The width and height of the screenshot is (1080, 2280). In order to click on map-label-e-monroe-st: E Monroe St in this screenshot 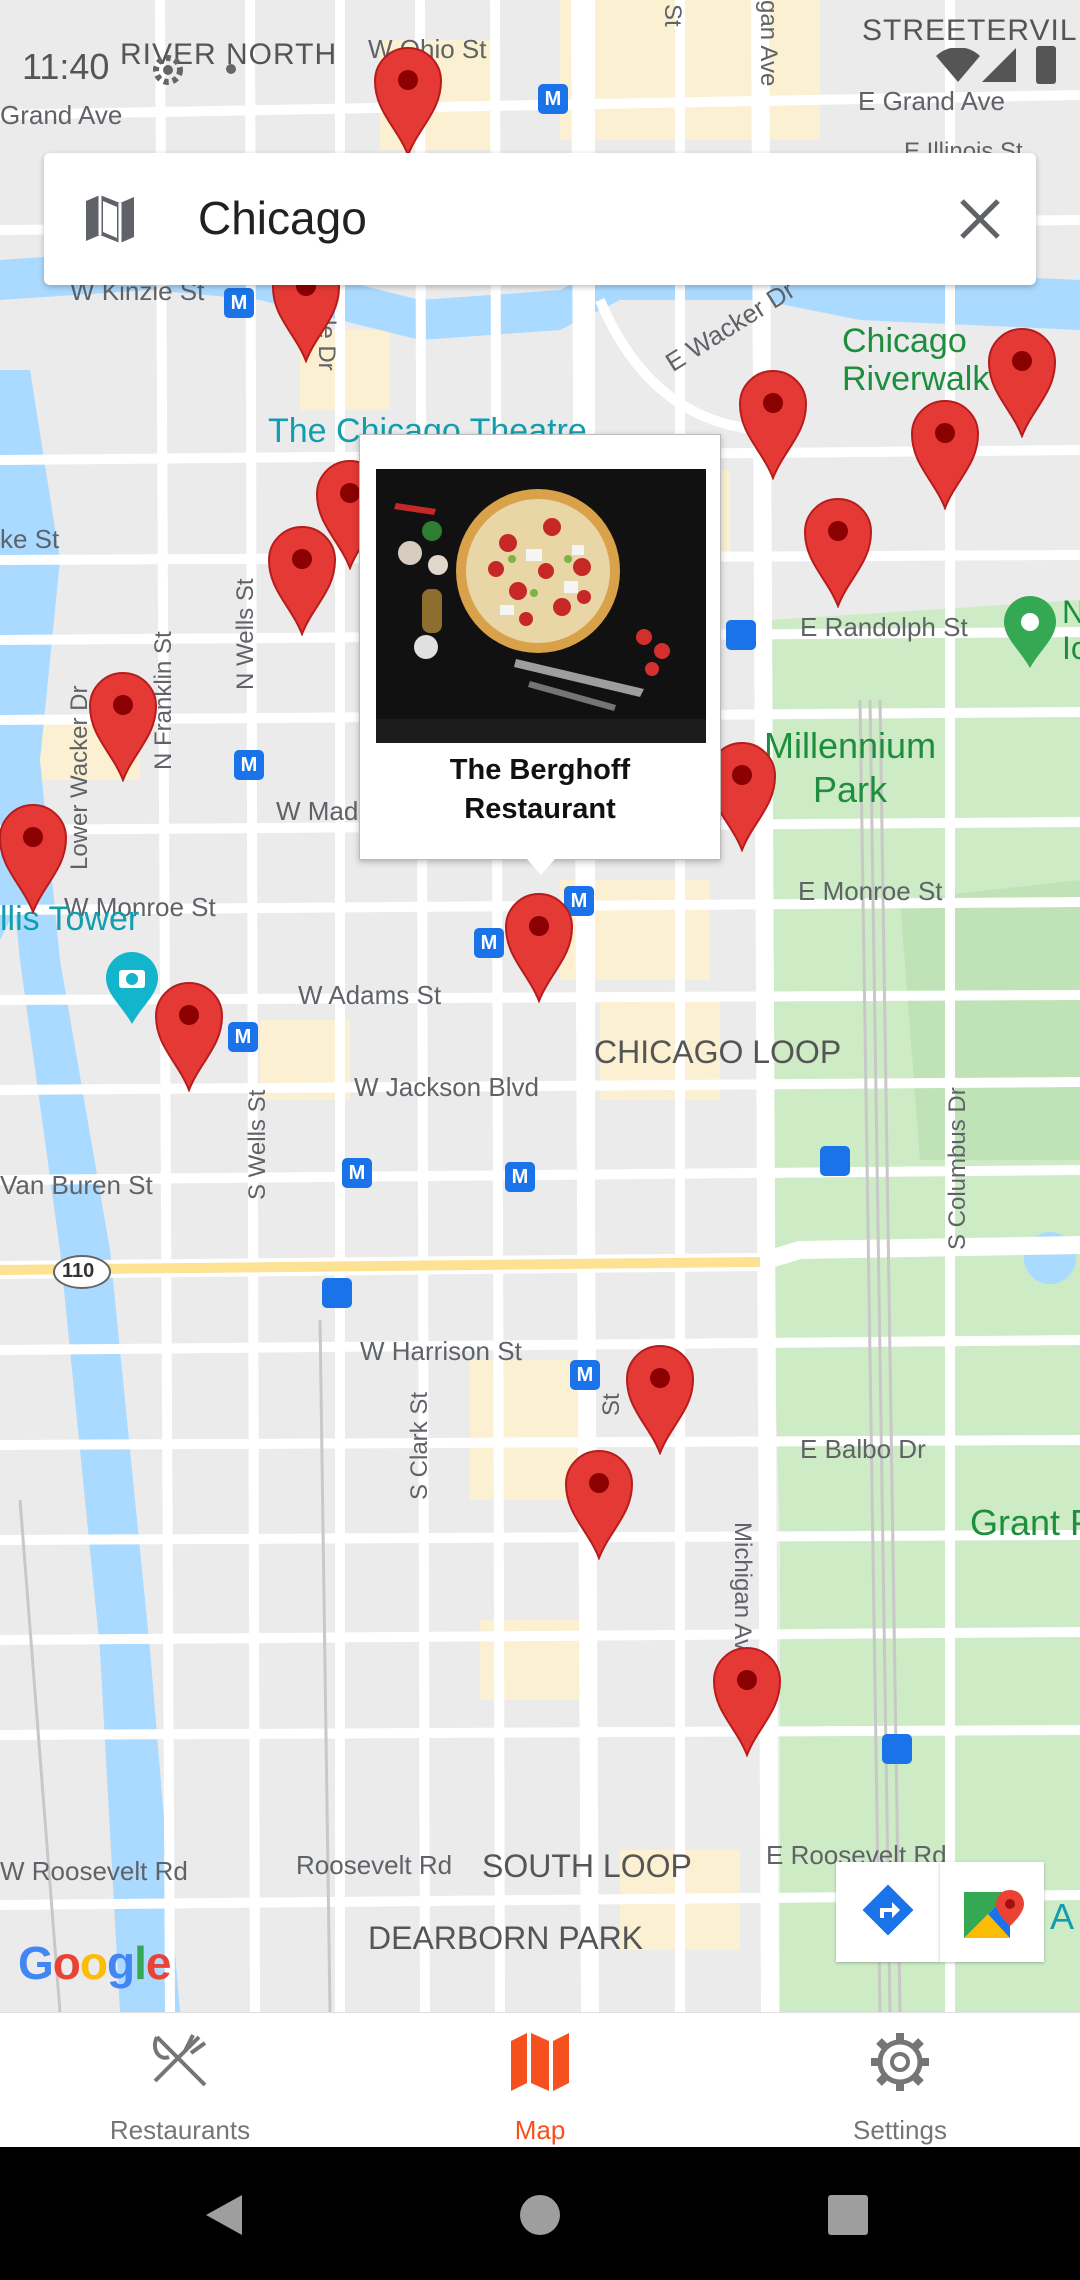, I will do `click(870, 891)`.